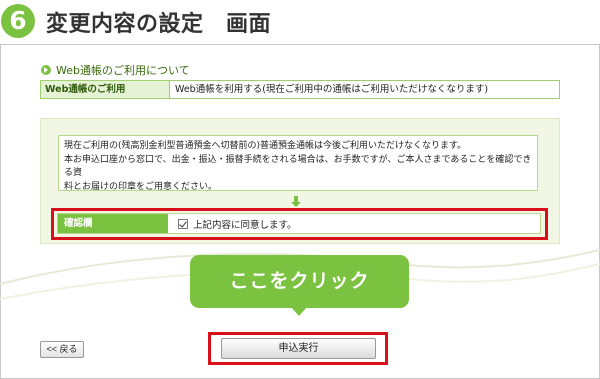 The width and height of the screenshot is (600, 379). What do you see at coordinates (46, 70) in the screenshot?
I see `arrow-bullet-icon` at bounding box center [46, 70].